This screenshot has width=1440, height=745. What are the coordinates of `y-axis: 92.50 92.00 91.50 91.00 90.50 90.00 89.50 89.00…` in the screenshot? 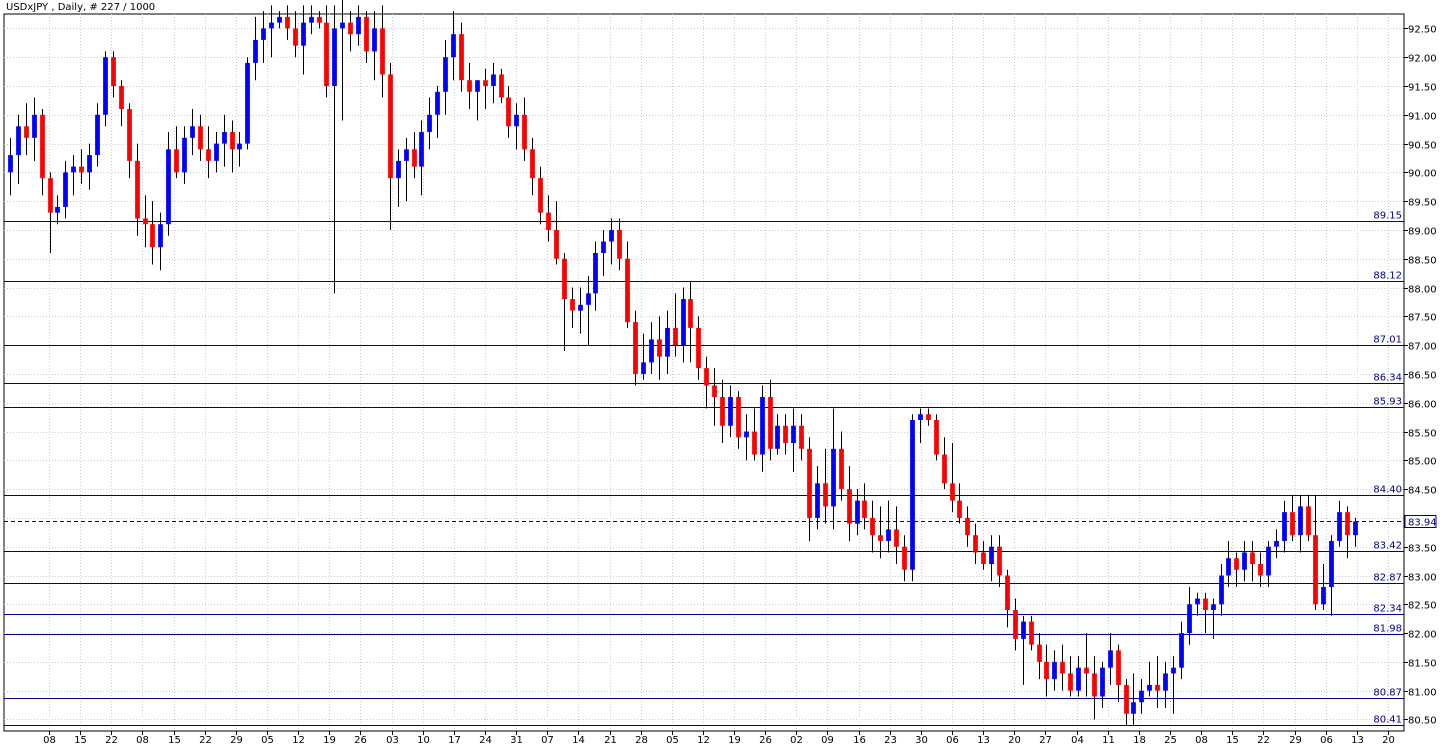 It's located at (1420, 376).